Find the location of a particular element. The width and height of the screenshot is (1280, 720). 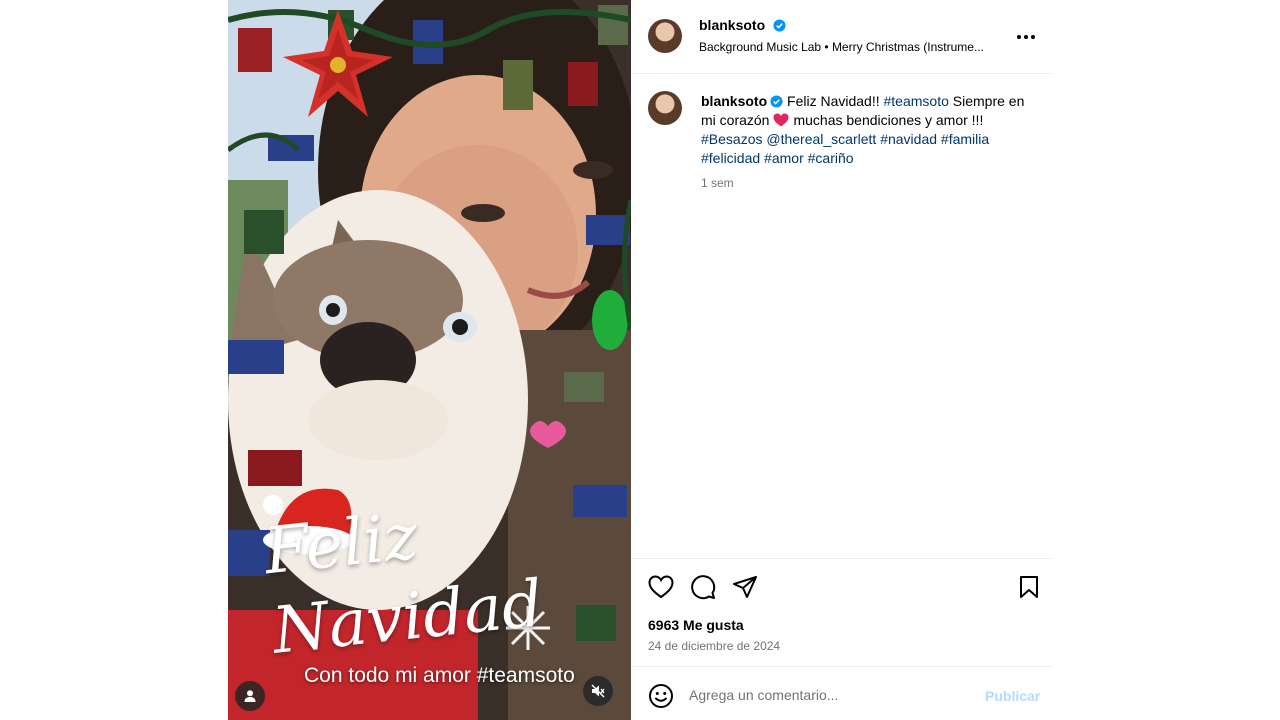

user-tag-button is located at coordinates (250, 696).